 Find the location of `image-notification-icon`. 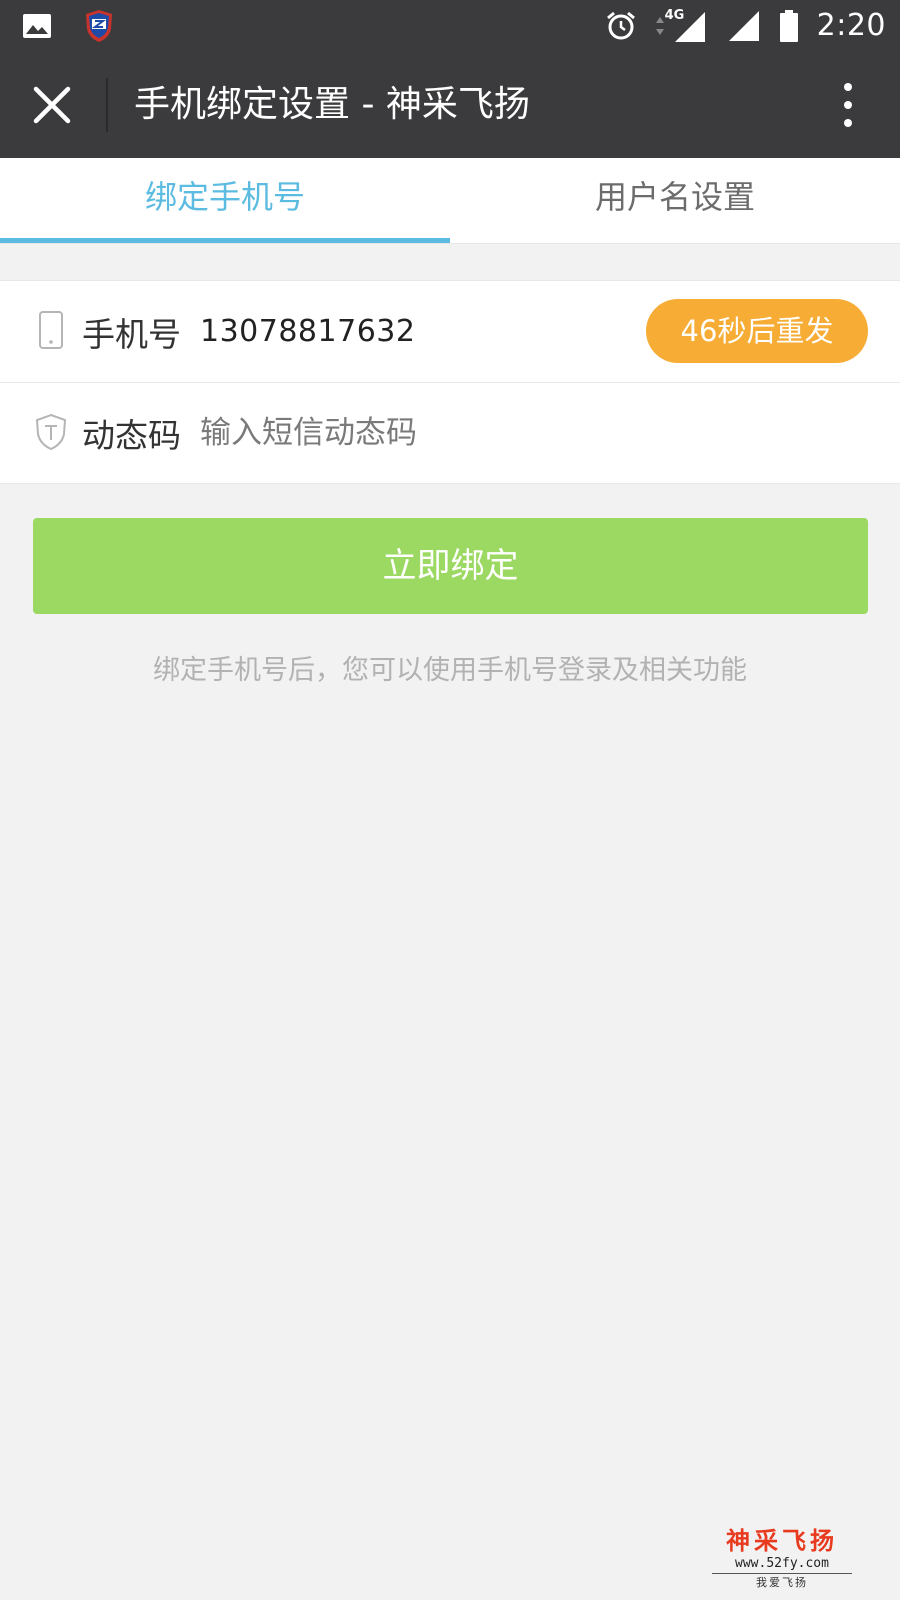

image-notification-icon is located at coordinates (37, 26).